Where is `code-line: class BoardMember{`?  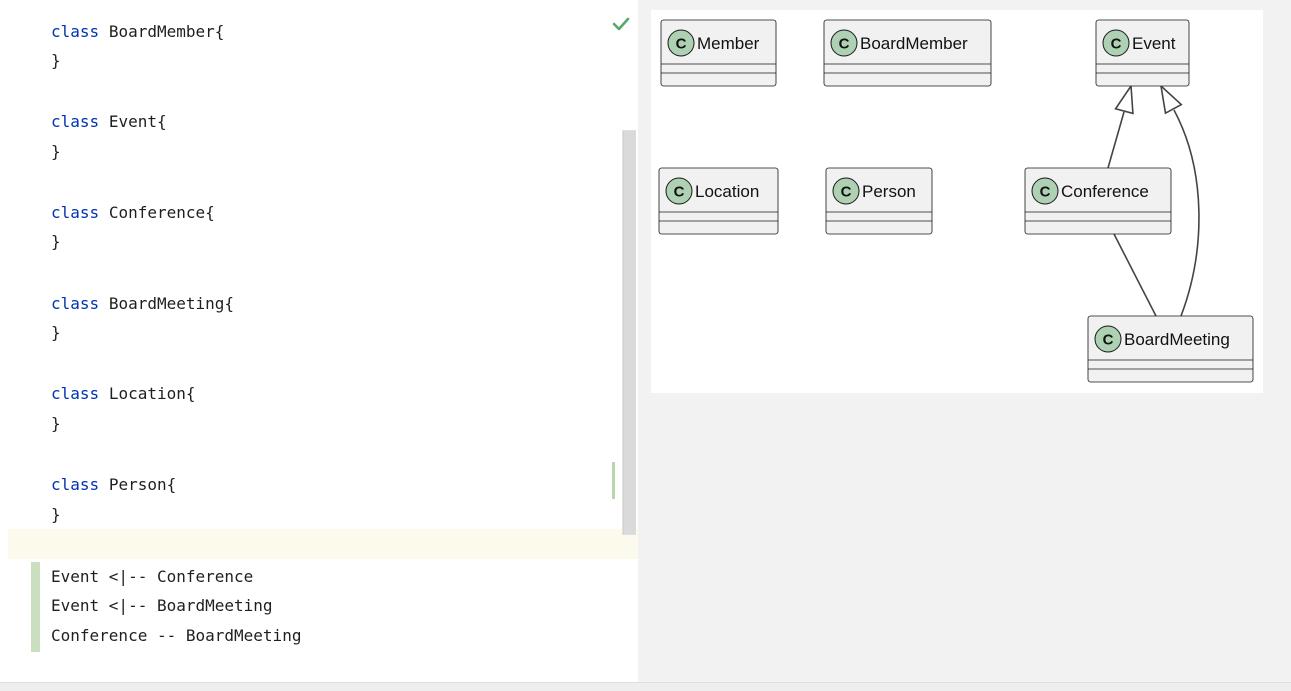
code-line: class BoardMember{ is located at coordinates (137, 32).